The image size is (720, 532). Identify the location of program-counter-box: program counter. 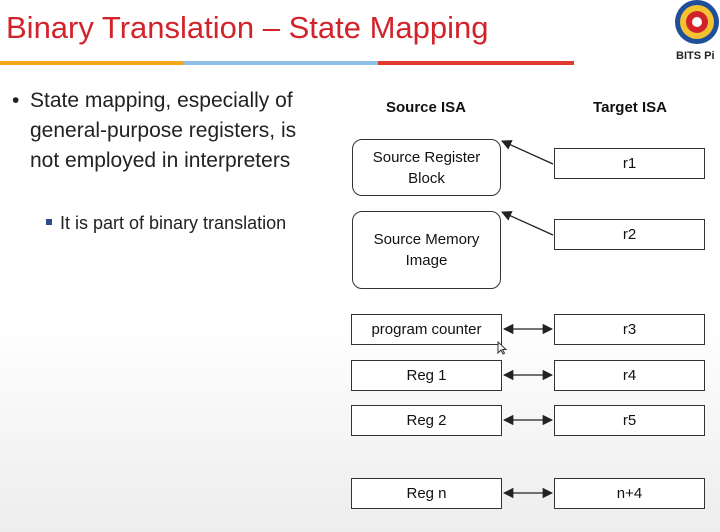
(426, 329).